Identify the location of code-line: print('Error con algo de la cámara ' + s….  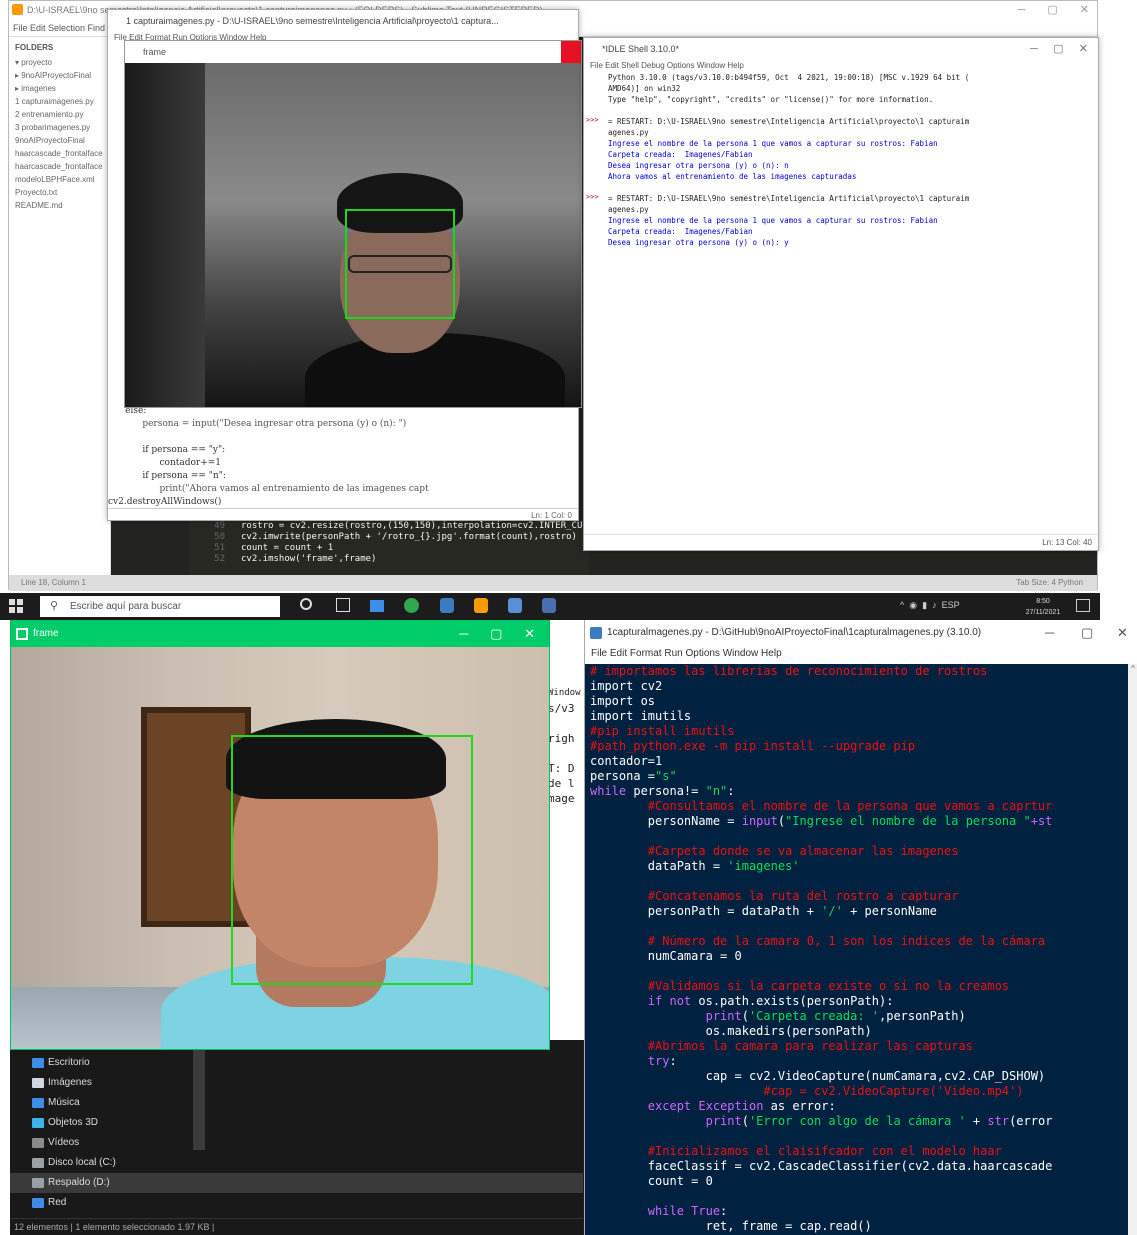
(856, 1121).